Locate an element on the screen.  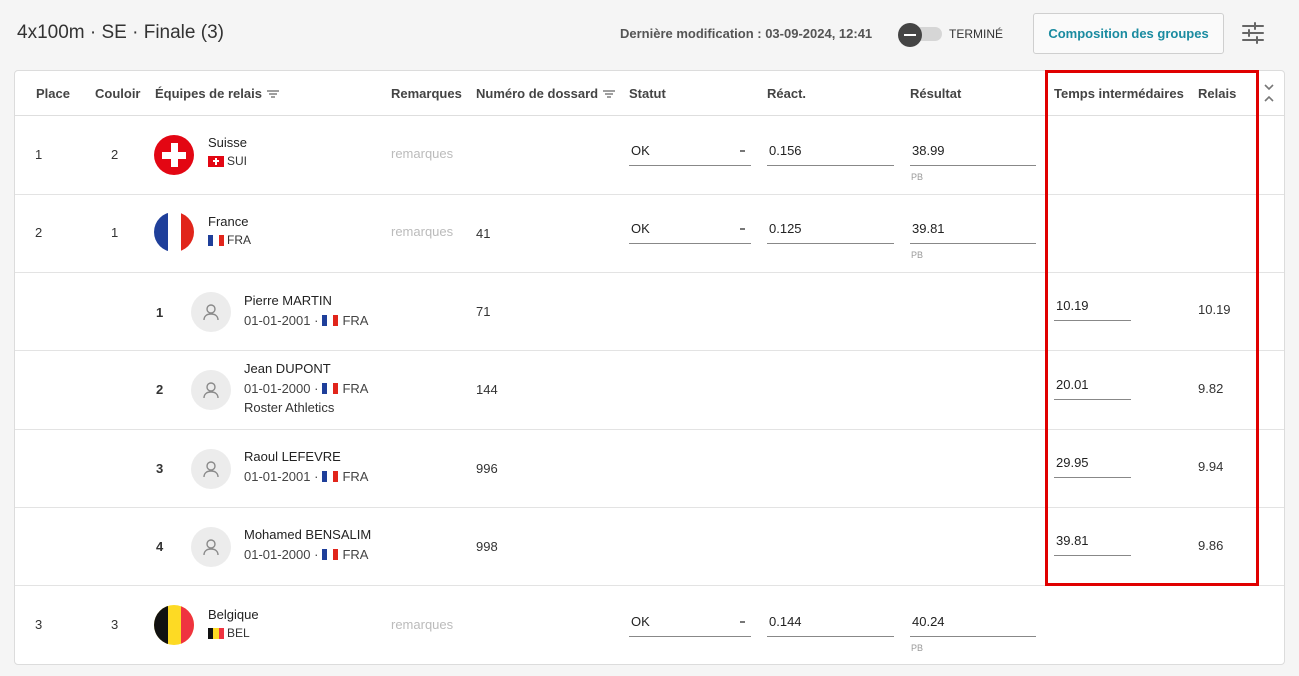
result-input: 39.81 is located at coordinates (973, 232).